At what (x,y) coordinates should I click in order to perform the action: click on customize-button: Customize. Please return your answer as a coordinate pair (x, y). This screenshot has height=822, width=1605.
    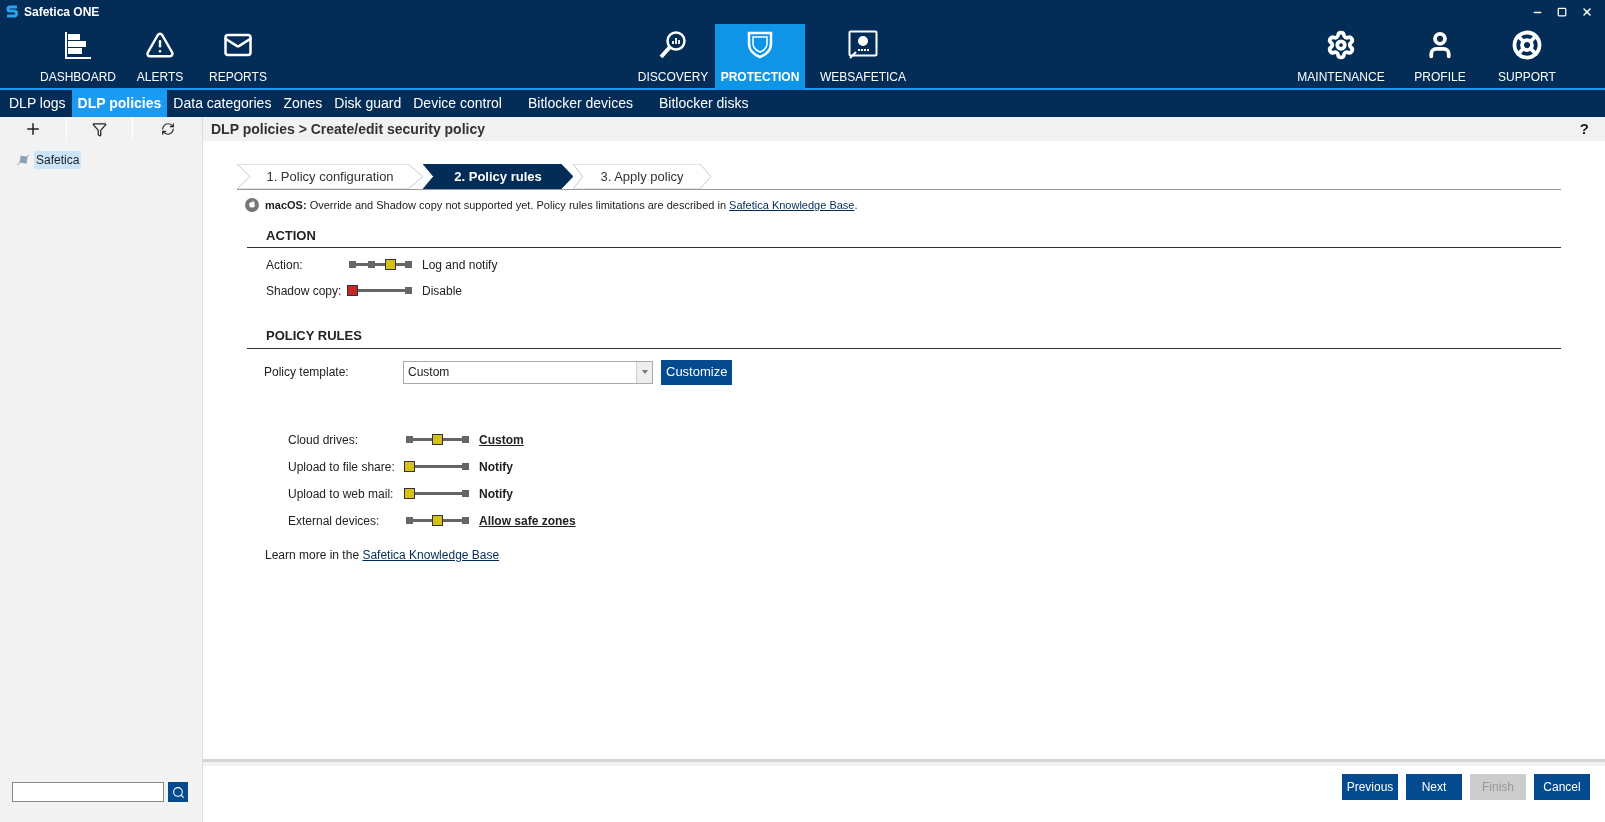
    Looking at the image, I should click on (697, 372).